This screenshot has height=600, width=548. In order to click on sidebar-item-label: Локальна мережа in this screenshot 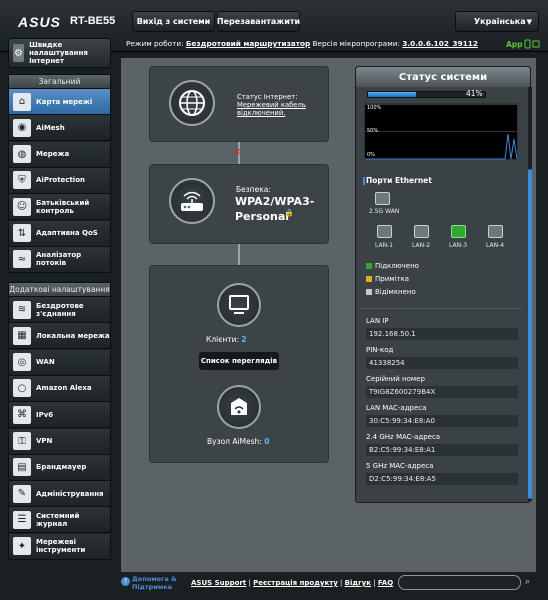, I will do `click(73, 335)`.